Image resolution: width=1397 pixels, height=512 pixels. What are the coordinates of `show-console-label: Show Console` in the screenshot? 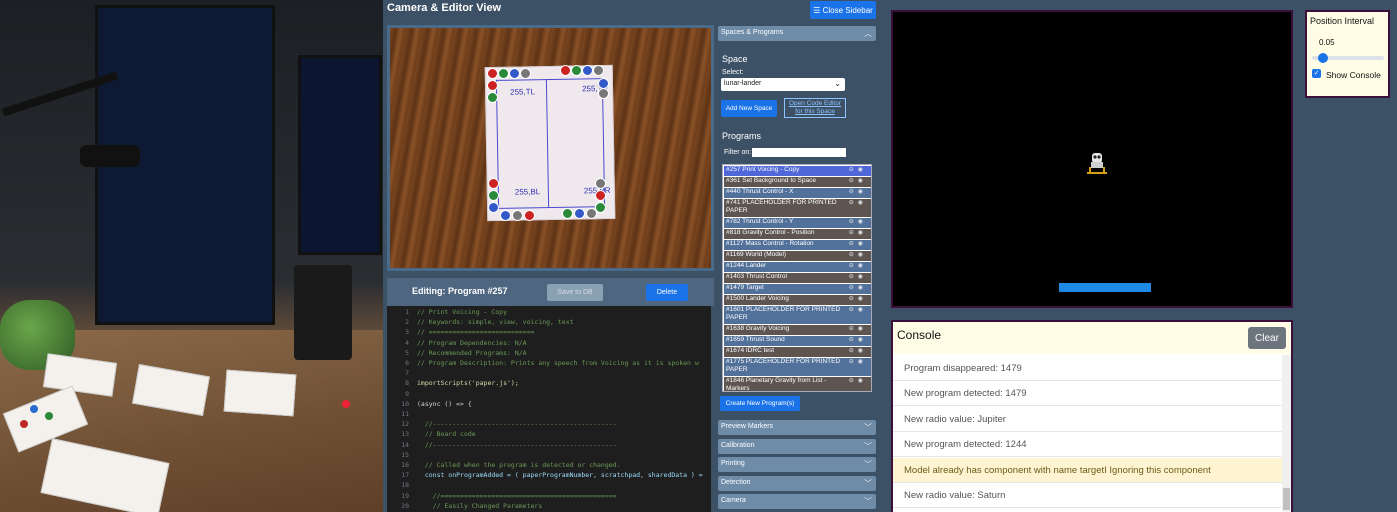 It's located at (1353, 75).